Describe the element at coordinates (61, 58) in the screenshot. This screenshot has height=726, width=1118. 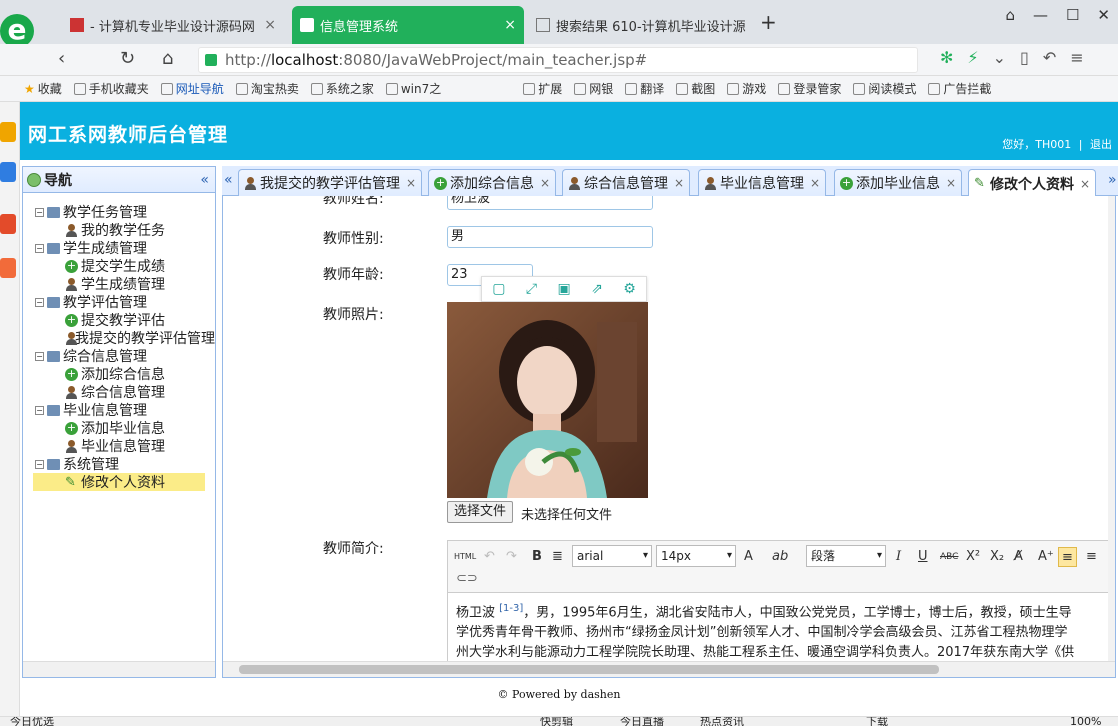
I see `back-arrow-icon: ‹` at that location.